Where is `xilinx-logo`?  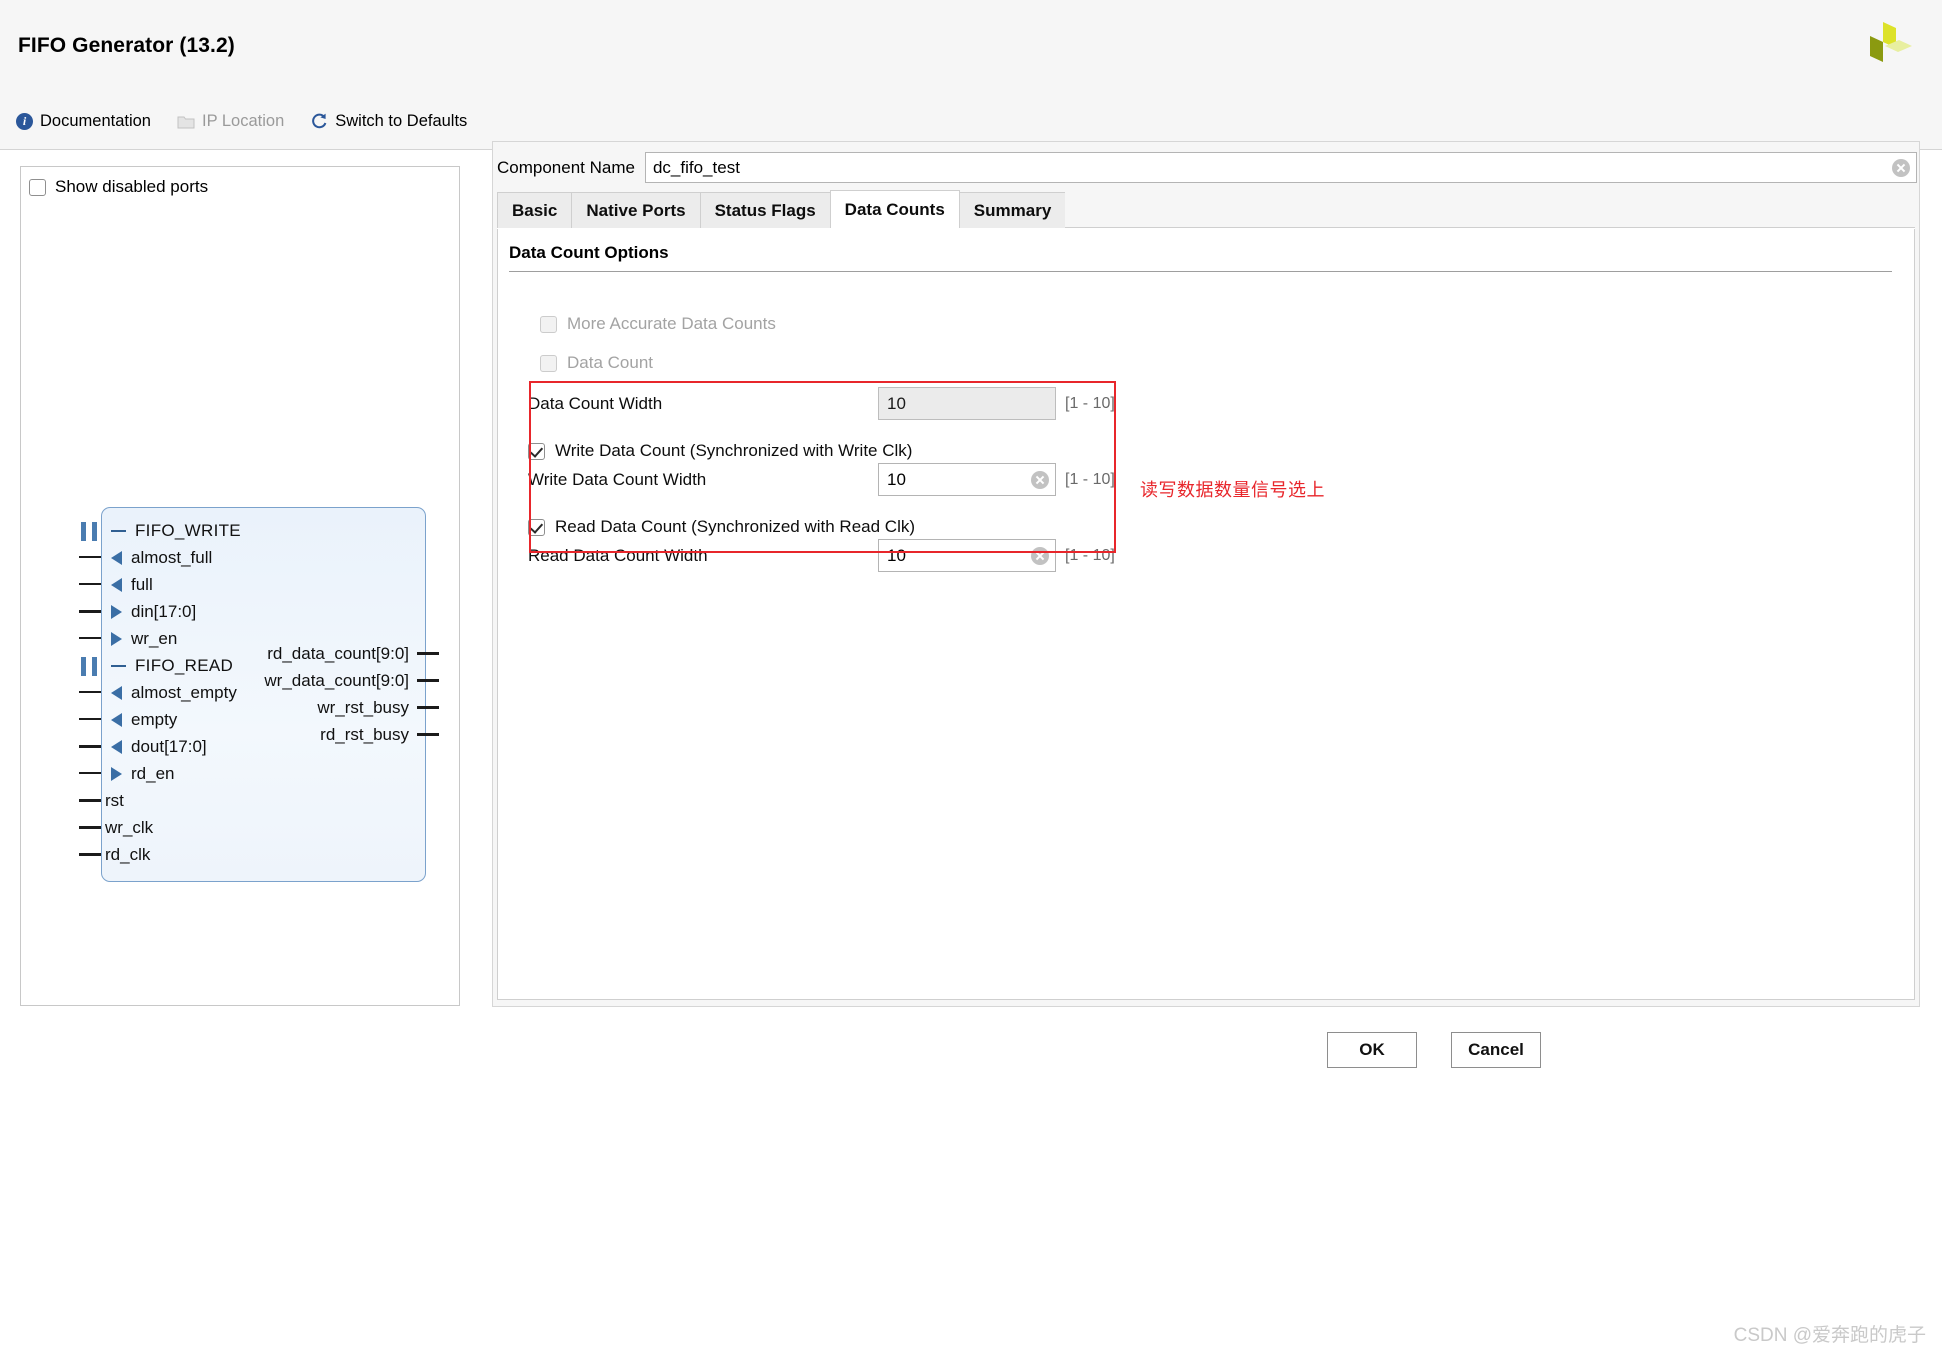
xilinx-logo is located at coordinates (1891, 42).